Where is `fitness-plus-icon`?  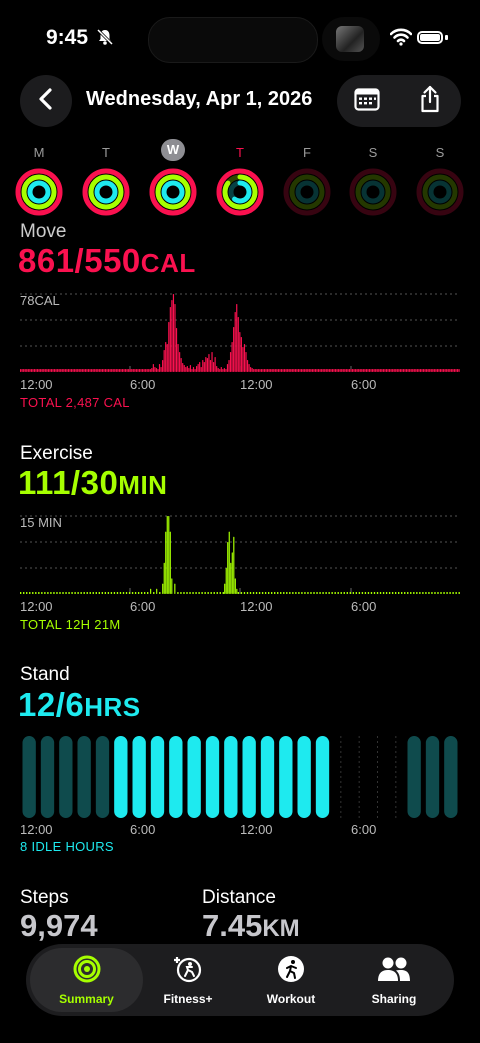 fitness-plus-icon is located at coordinates (188, 971).